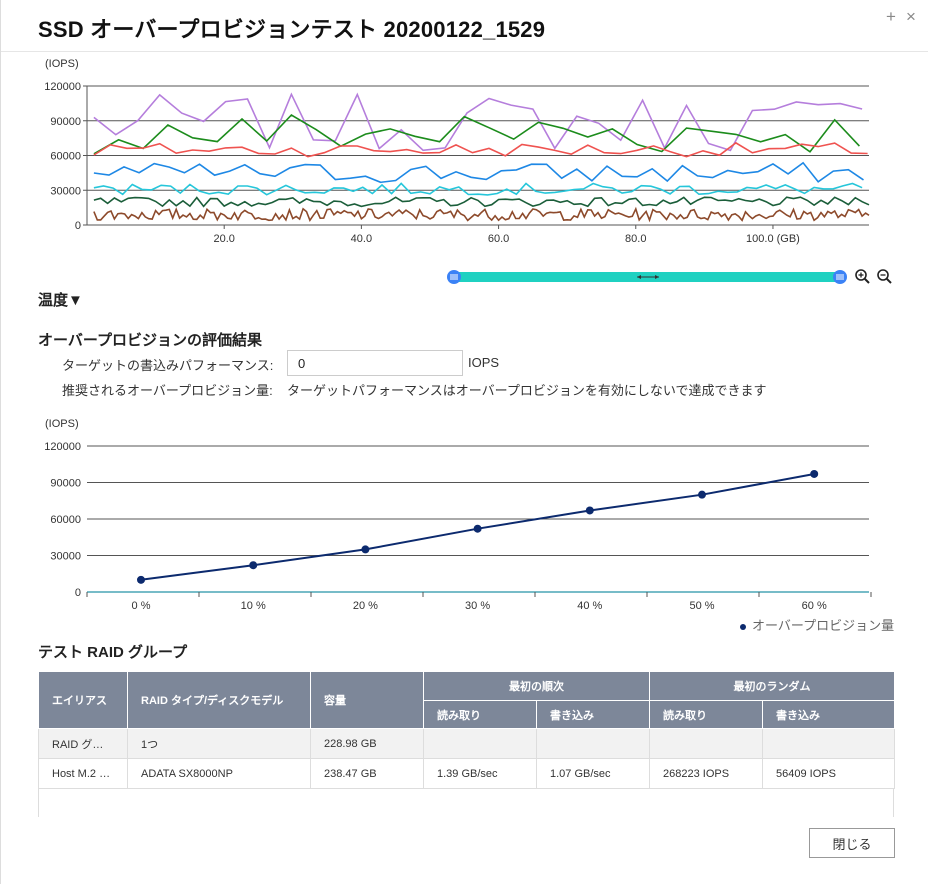 This screenshot has height=884, width=928. I want to click on x-tick-label: 60 %, so click(814, 606).